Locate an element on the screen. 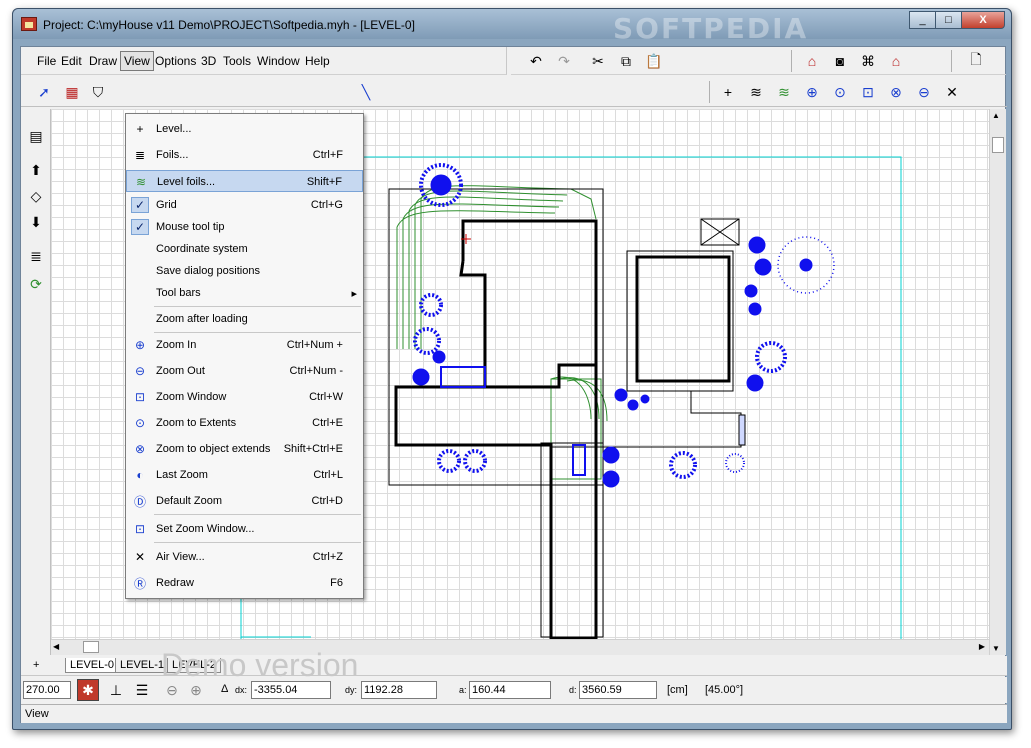 This screenshot has width=1031, height=748. menu-item-mouse-tool-tip: ✓ Mouse tool tip is located at coordinates (244, 227).